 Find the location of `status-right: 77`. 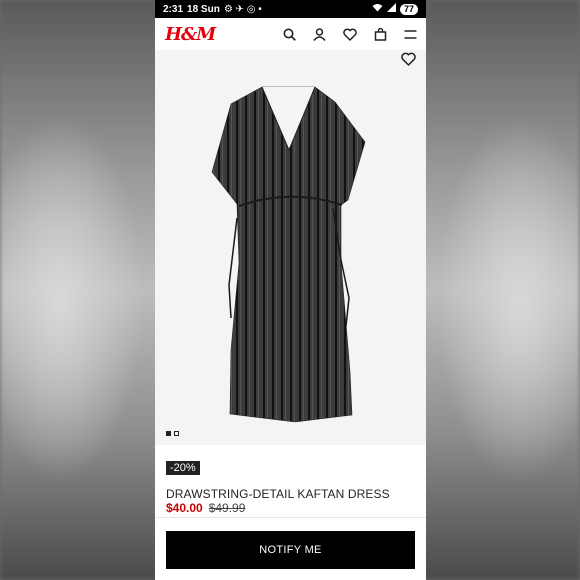

status-right: 77 is located at coordinates (395, 9).